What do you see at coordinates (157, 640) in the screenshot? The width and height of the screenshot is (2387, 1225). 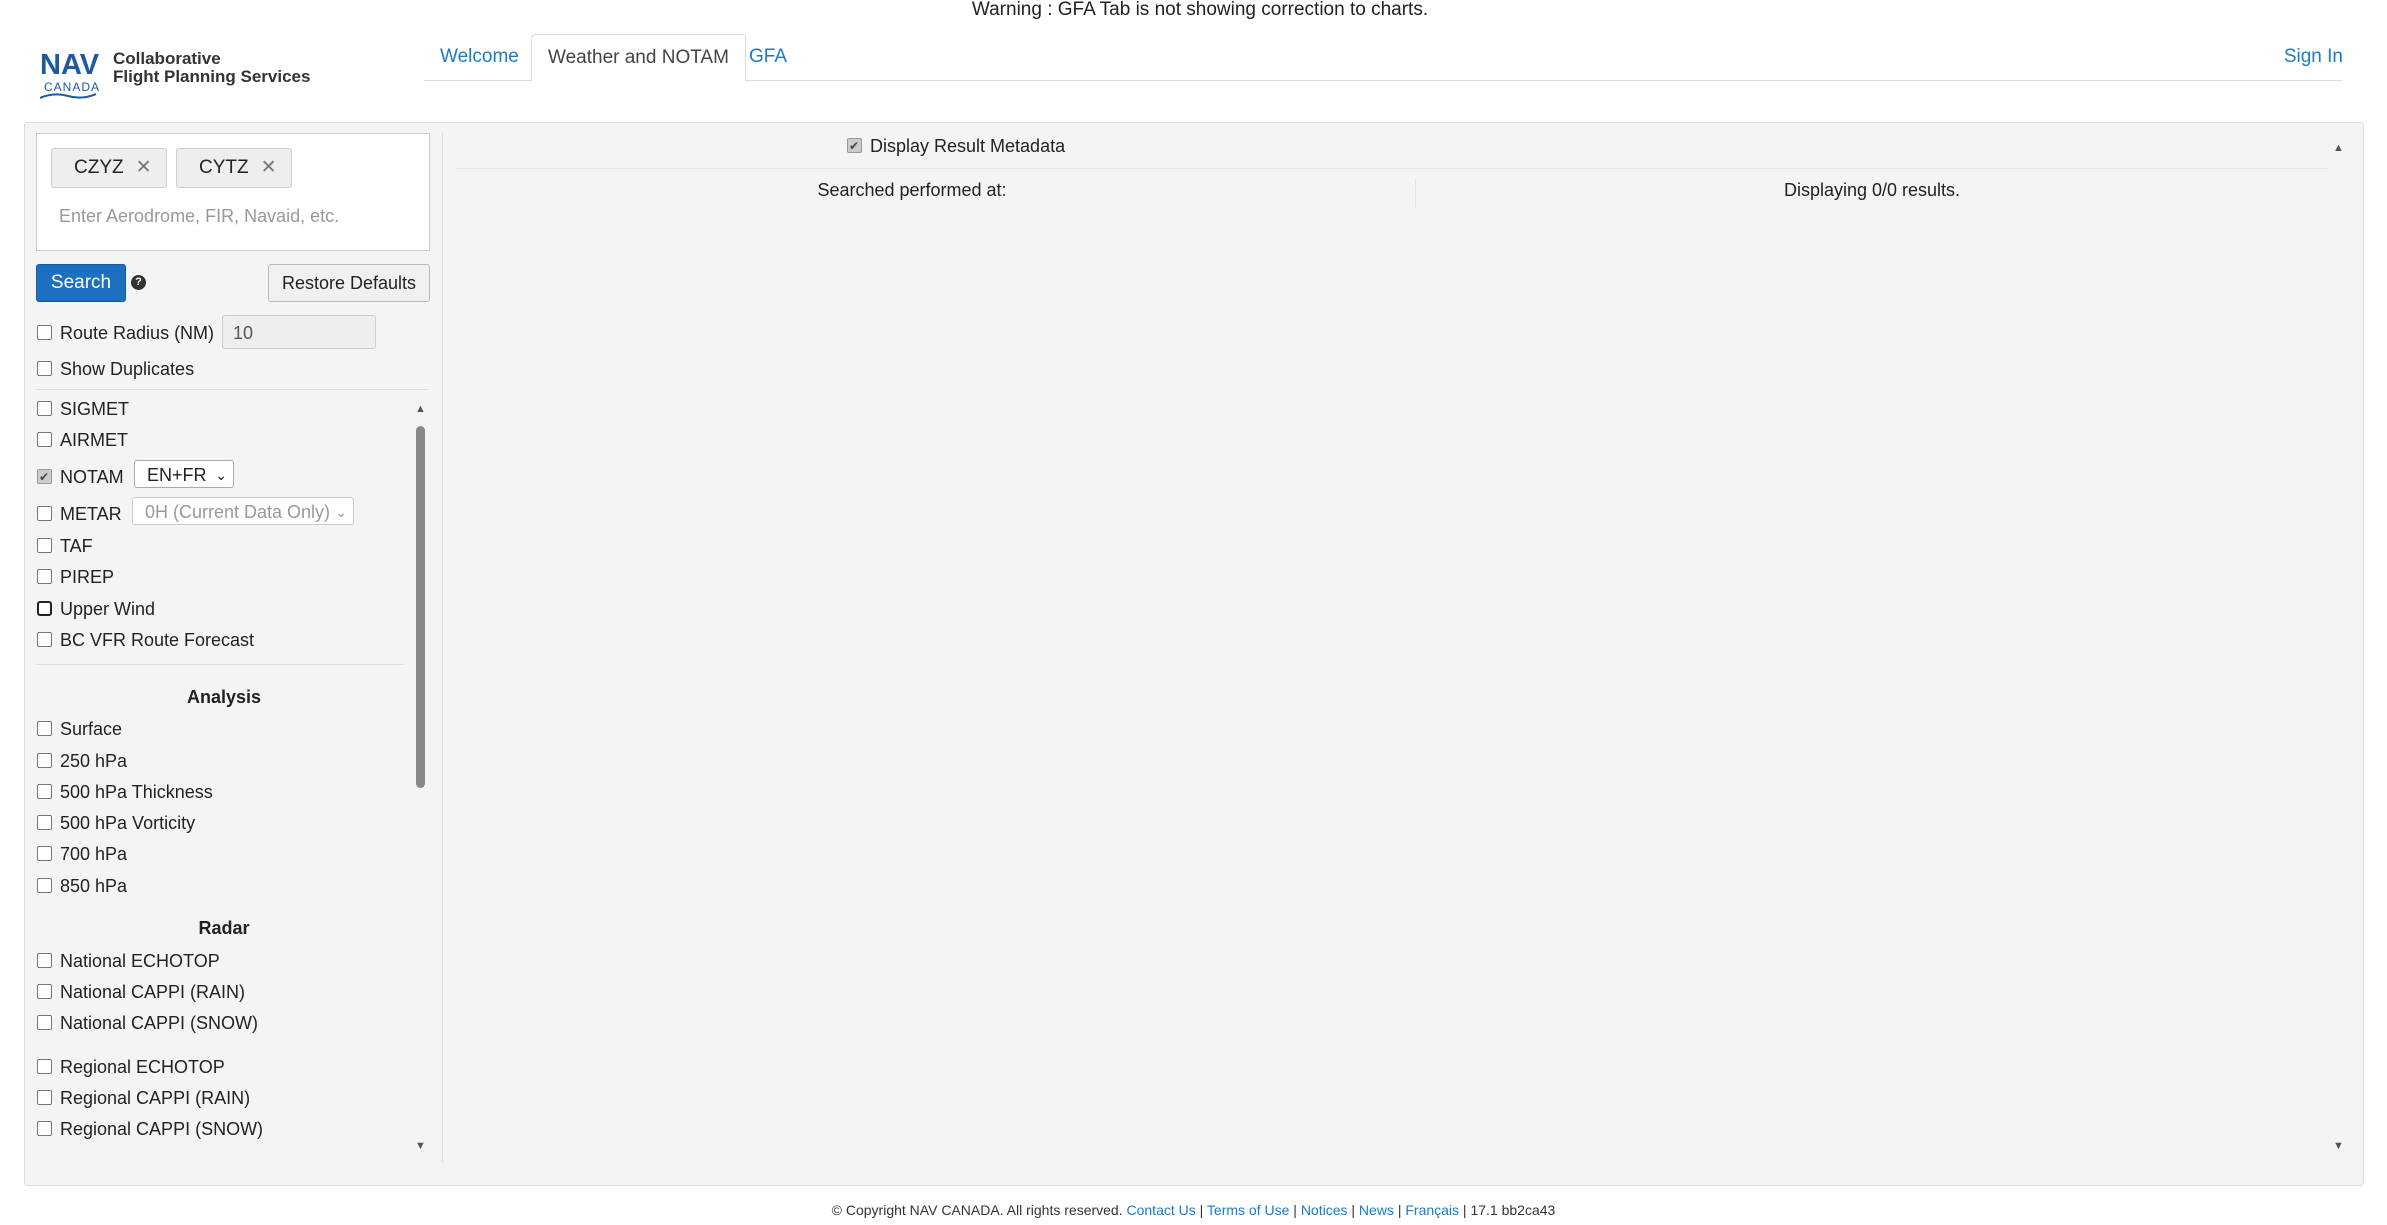 I see `bc-vfr-label: BC VFR Route Forecast` at bounding box center [157, 640].